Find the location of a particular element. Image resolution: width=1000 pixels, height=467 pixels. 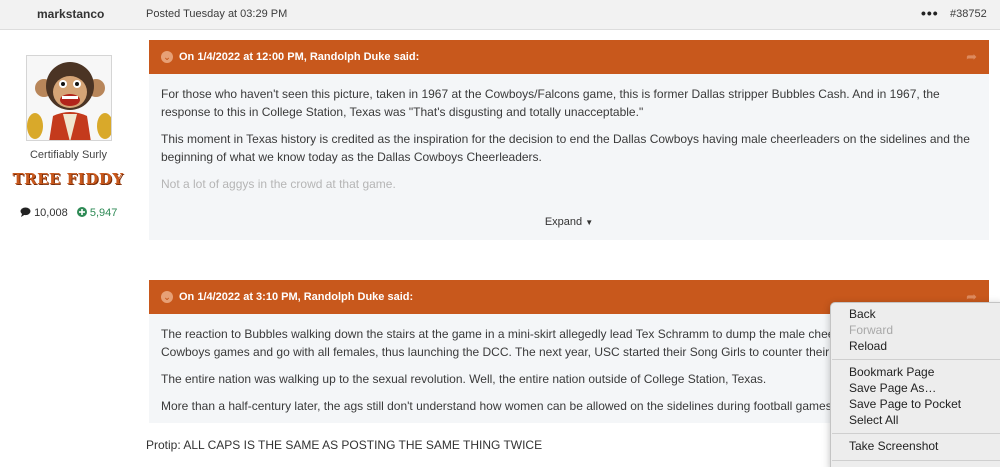

posts-count: 10,008 is located at coordinates (44, 213).